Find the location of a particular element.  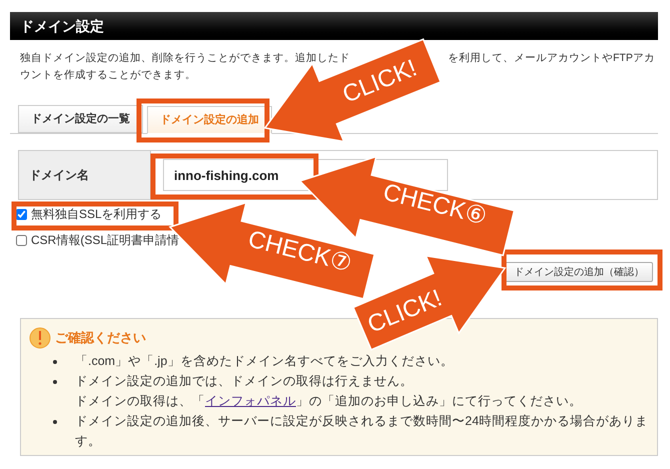

description-text: を利用して、メールアカウントやFTPアカ is located at coordinates (551, 58).